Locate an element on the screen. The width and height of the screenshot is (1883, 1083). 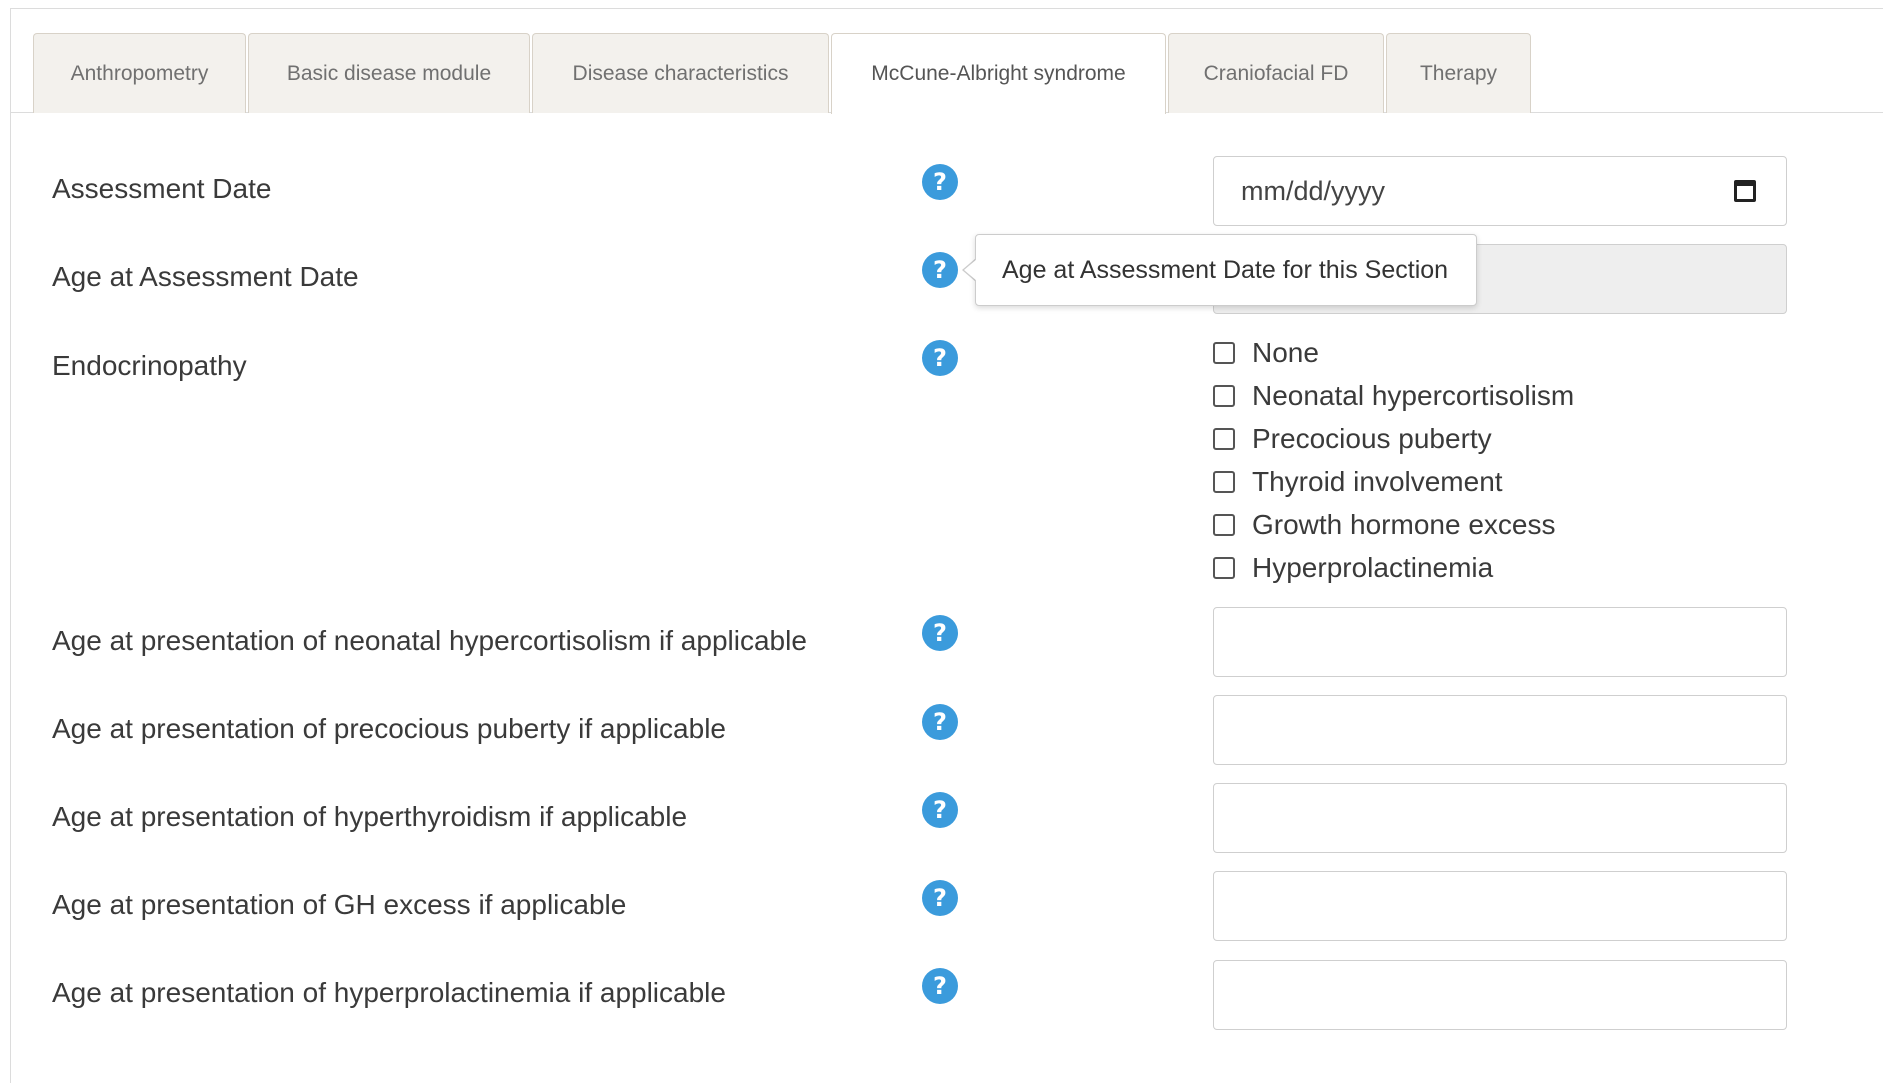
tab-craniofacial-fd: Craniofacial FD is located at coordinates (1276, 73).